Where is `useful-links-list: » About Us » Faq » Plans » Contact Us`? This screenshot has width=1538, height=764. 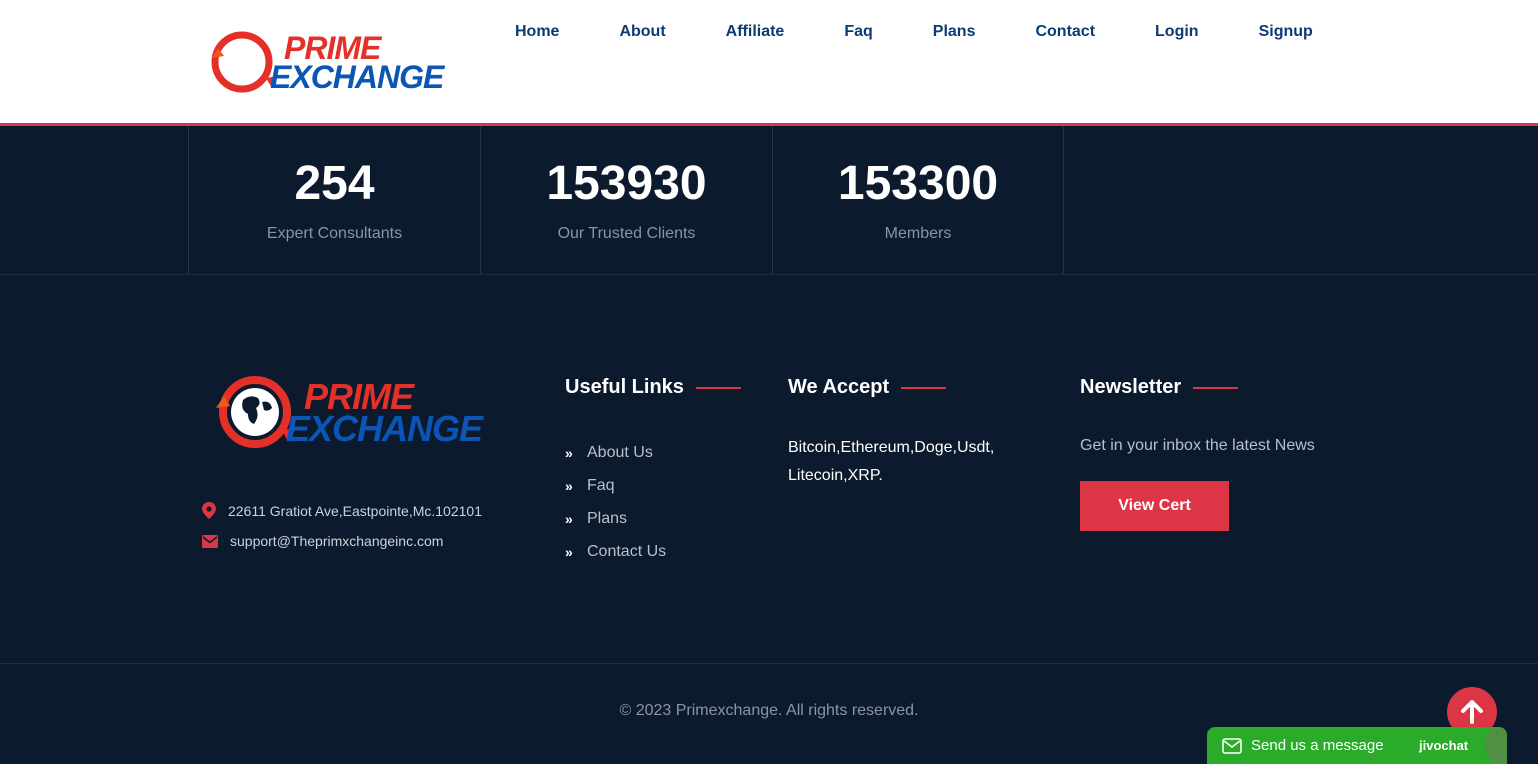 useful-links-list: » About Us » Faq » Plans » Contact Us is located at coordinates (615, 502).